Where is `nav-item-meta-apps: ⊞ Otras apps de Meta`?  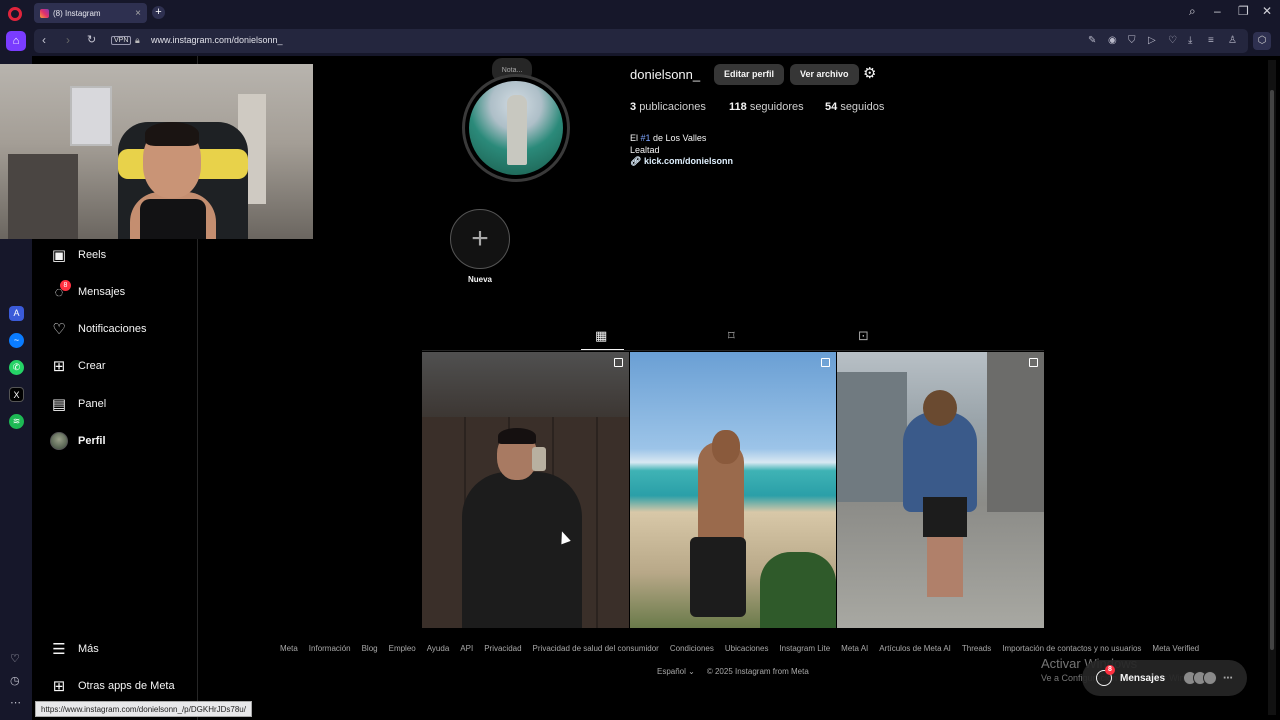
nav-item-meta-apps: ⊞ Otras apps de Meta is located at coordinates (112, 686).